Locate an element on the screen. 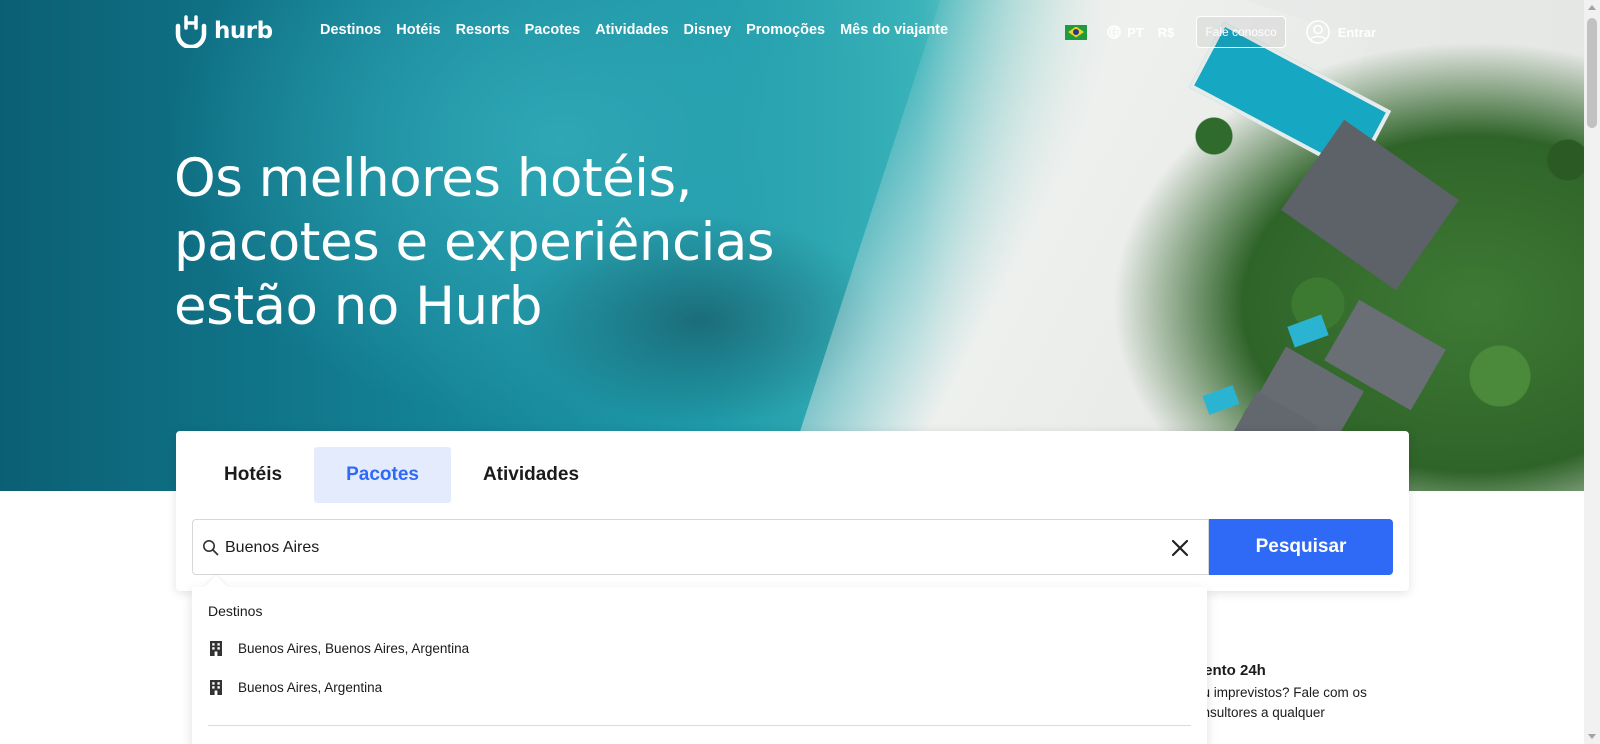  list-item: Buenos Aires, Buenos Aires, Argentina is located at coordinates (338, 648).